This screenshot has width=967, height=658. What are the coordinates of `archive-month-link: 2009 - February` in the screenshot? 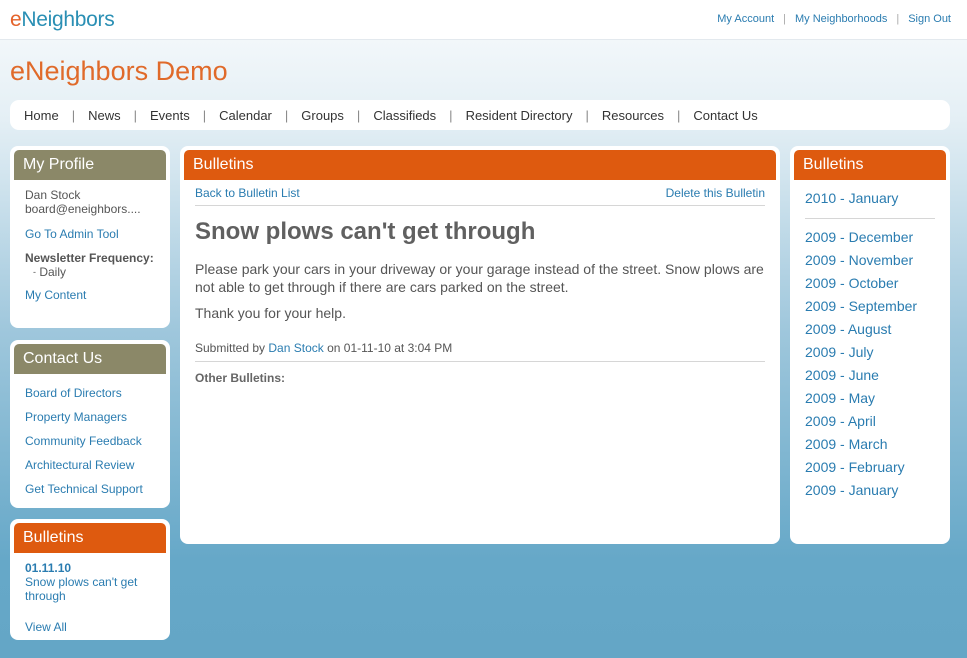 It's located at (870, 470).